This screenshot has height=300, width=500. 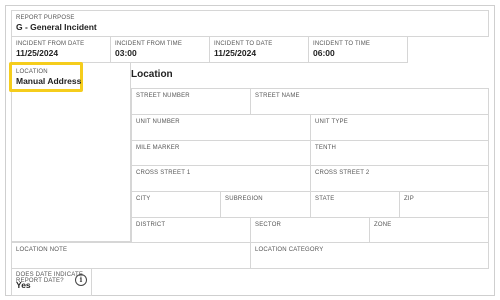 I want to click on zone-label: ZONE, so click(x=383, y=225).